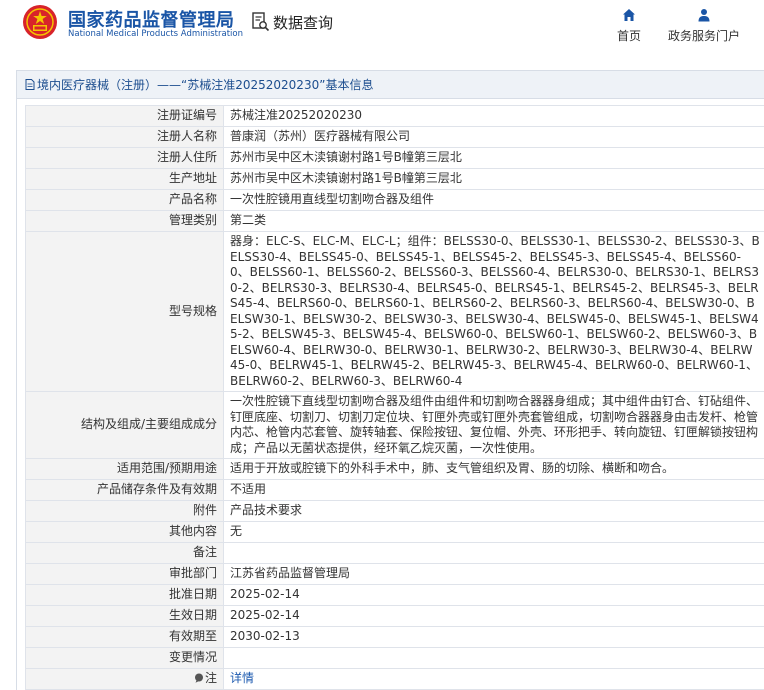 This screenshot has width=764, height=690. Describe the element at coordinates (494, 490) in the screenshot. I see `row-value: 不适用` at that location.